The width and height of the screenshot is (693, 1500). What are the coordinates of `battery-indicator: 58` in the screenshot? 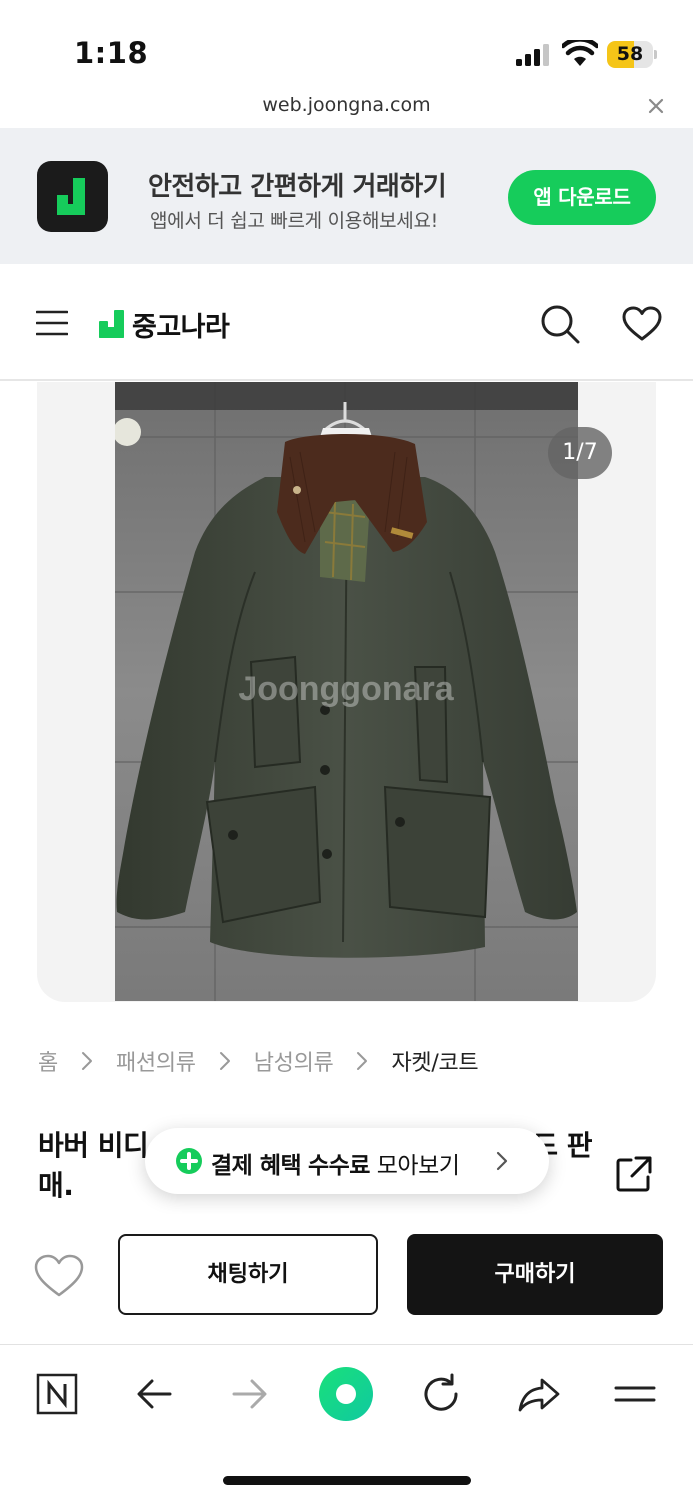 It's located at (632, 54).